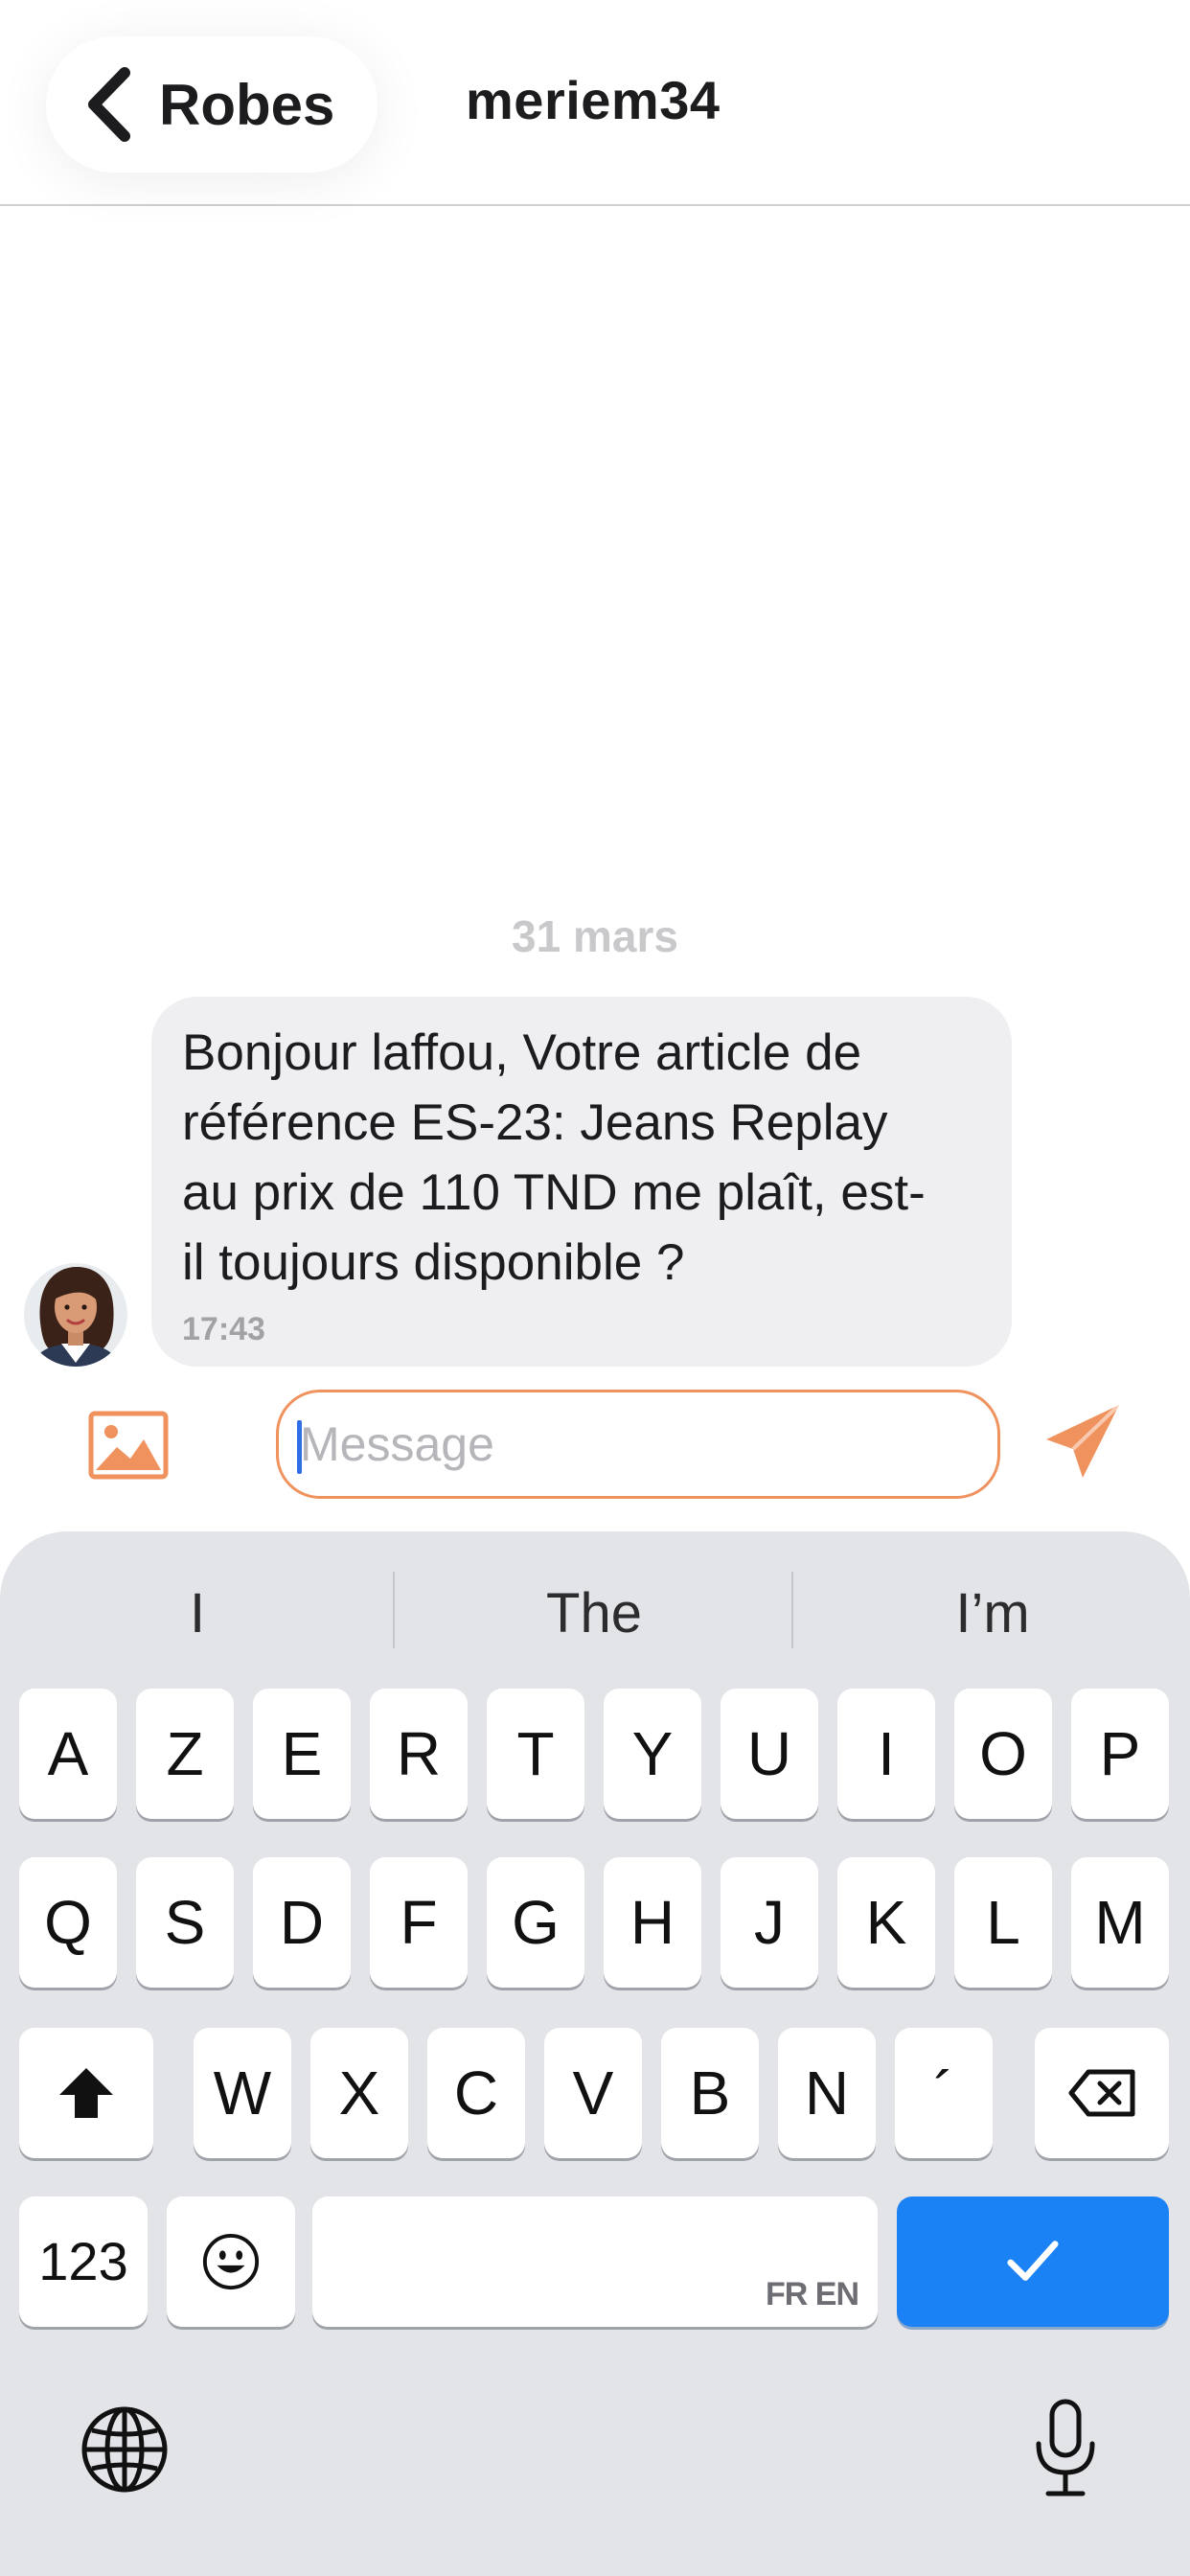  Describe the element at coordinates (247, 104) in the screenshot. I see `back-button-label: Robes` at that location.